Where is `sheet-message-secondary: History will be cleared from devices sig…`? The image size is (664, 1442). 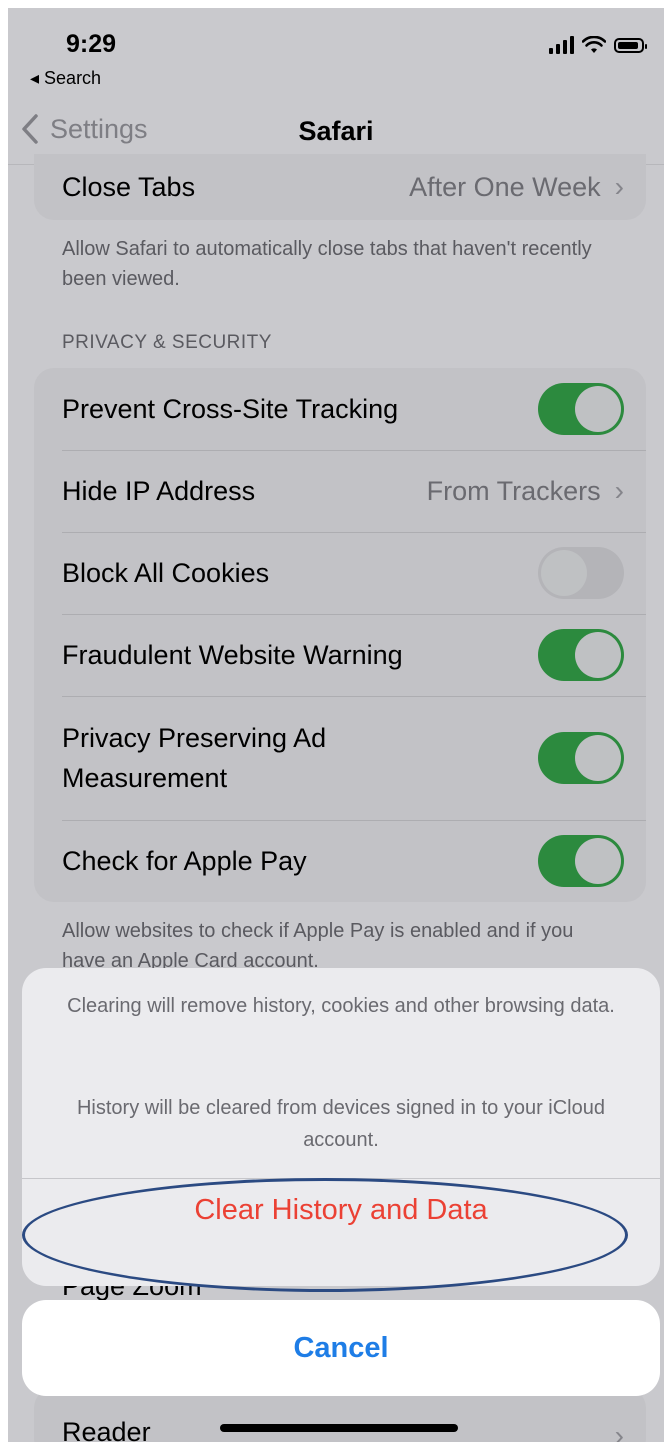
sheet-message-secondary: History will be cleared from devices sig… is located at coordinates (340, 1124).